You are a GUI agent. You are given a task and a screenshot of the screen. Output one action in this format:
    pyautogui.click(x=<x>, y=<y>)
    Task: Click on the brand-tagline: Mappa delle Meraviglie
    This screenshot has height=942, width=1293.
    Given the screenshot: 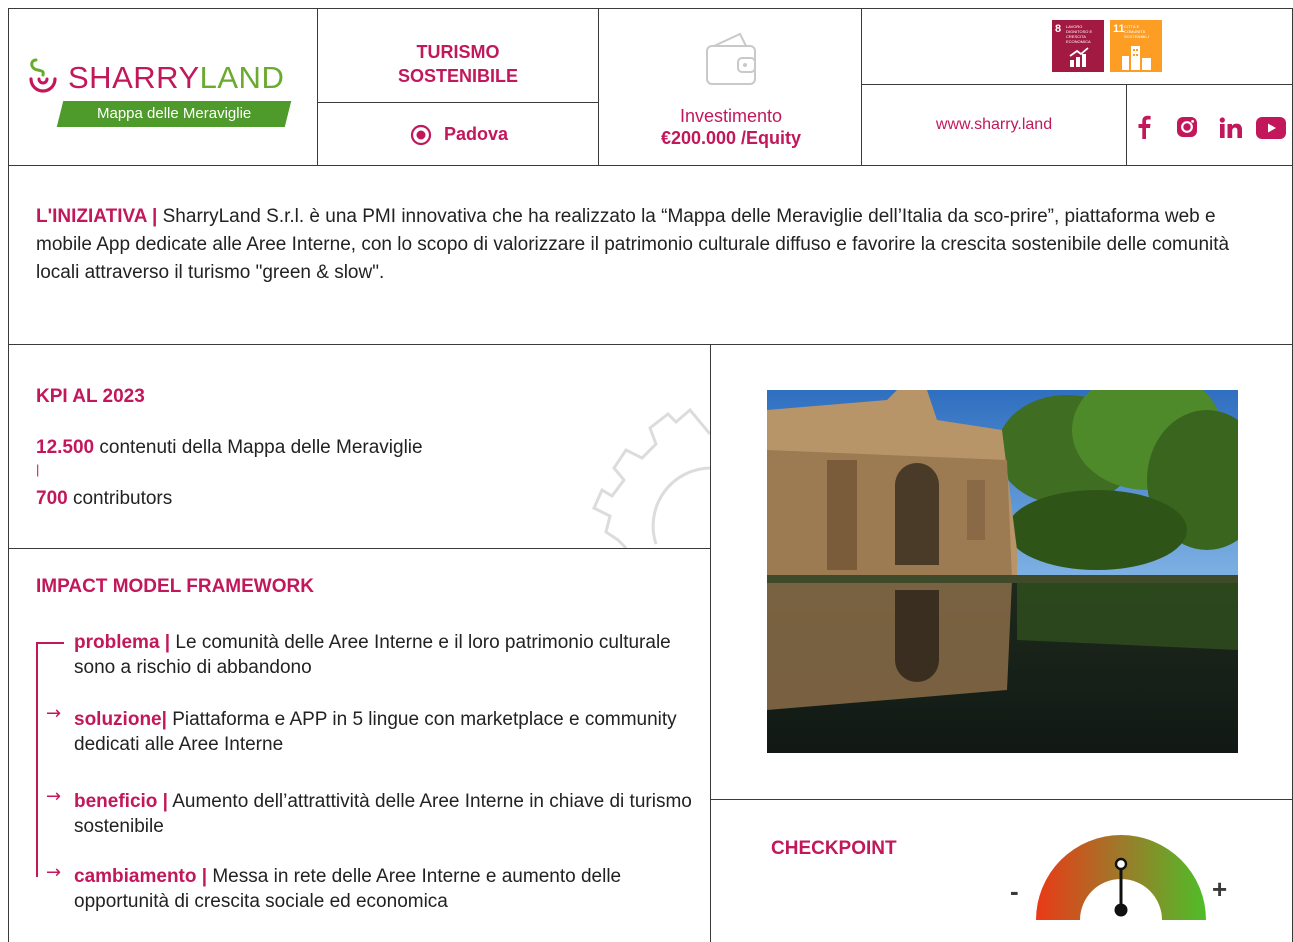 What is the action you would take?
    pyautogui.click(x=174, y=114)
    